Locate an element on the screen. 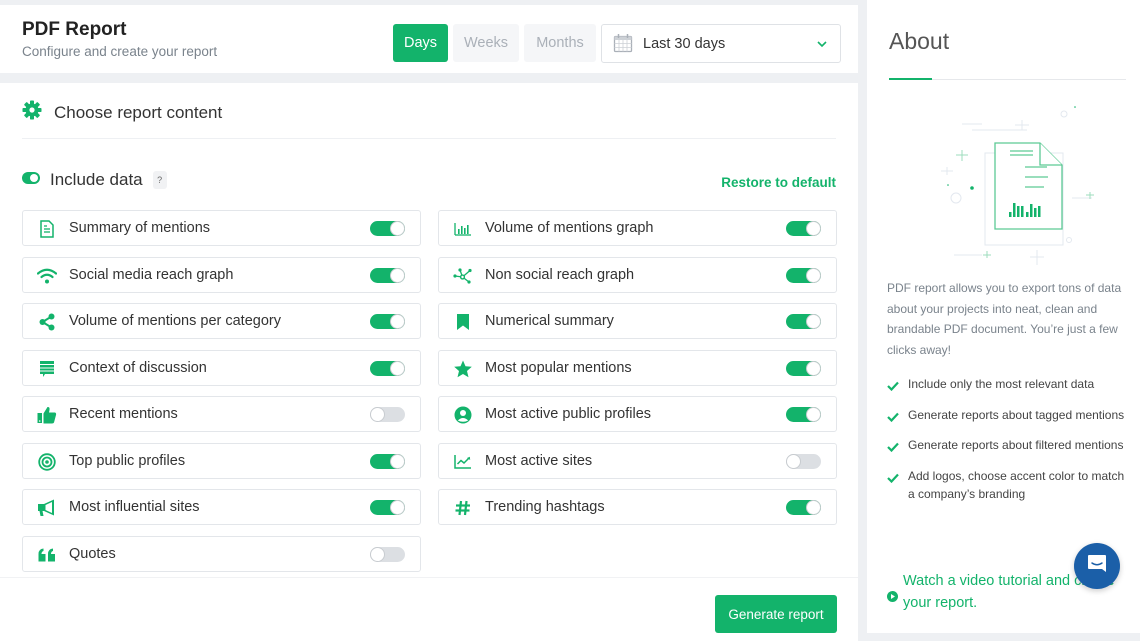 Image resolution: width=1140 pixels, height=641 pixels. content-option-most-popular-mentions: Most popular mentions is located at coordinates (637, 367).